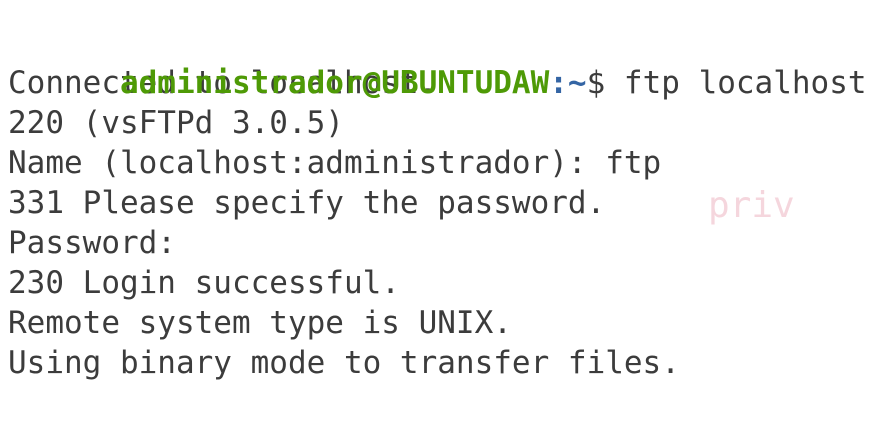  What do you see at coordinates (568, 83) in the screenshot?
I see `prompt-path: :~` at bounding box center [568, 83].